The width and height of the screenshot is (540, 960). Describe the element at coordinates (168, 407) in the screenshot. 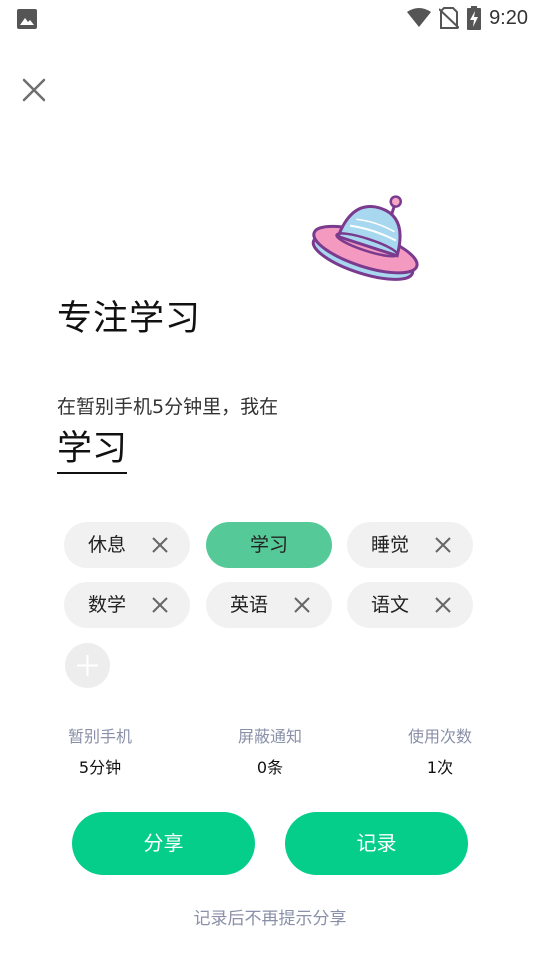

I see `subtitle-text: 在暂别手机5分钟里，我在` at that location.